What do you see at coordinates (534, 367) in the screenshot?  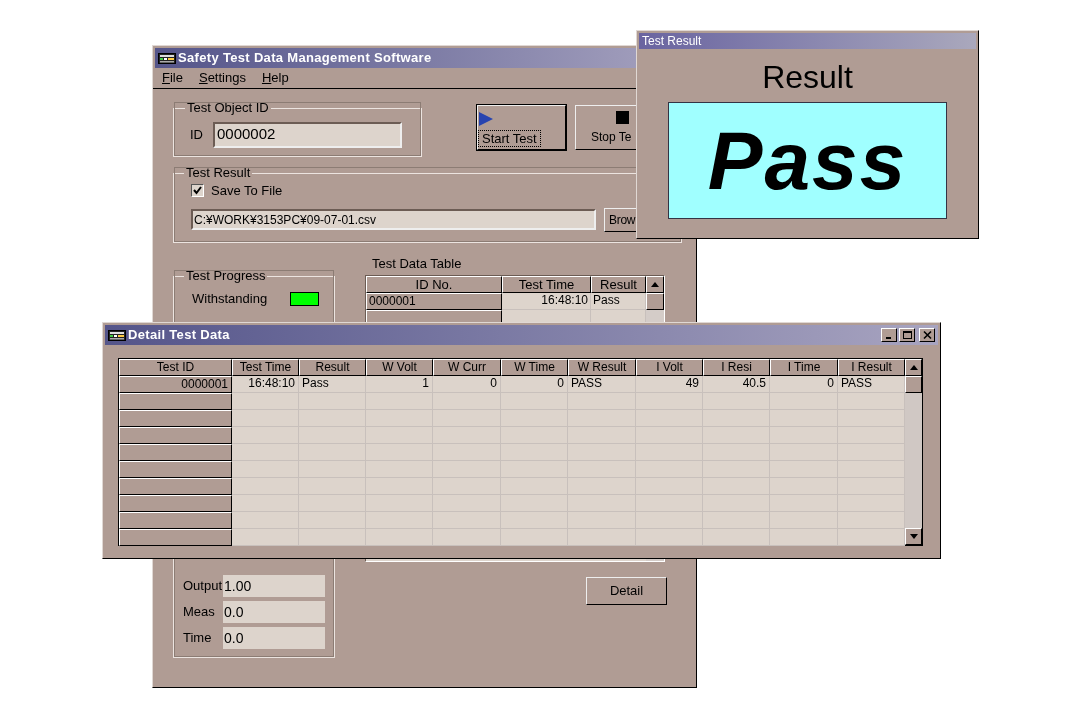 I see `column-header: W Time` at bounding box center [534, 367].